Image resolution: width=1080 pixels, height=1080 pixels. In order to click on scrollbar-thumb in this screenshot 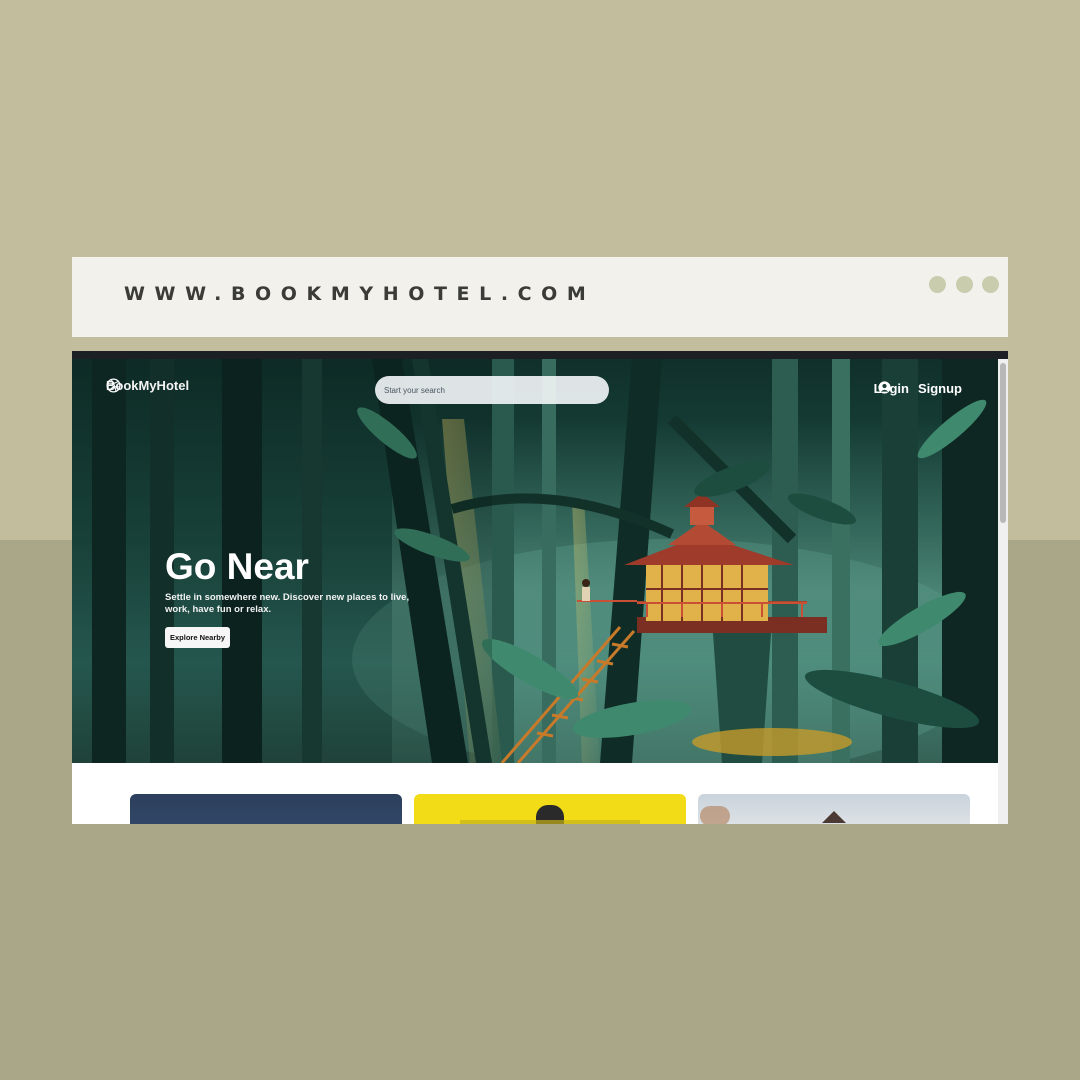, I will do `click(1003, 443)`.